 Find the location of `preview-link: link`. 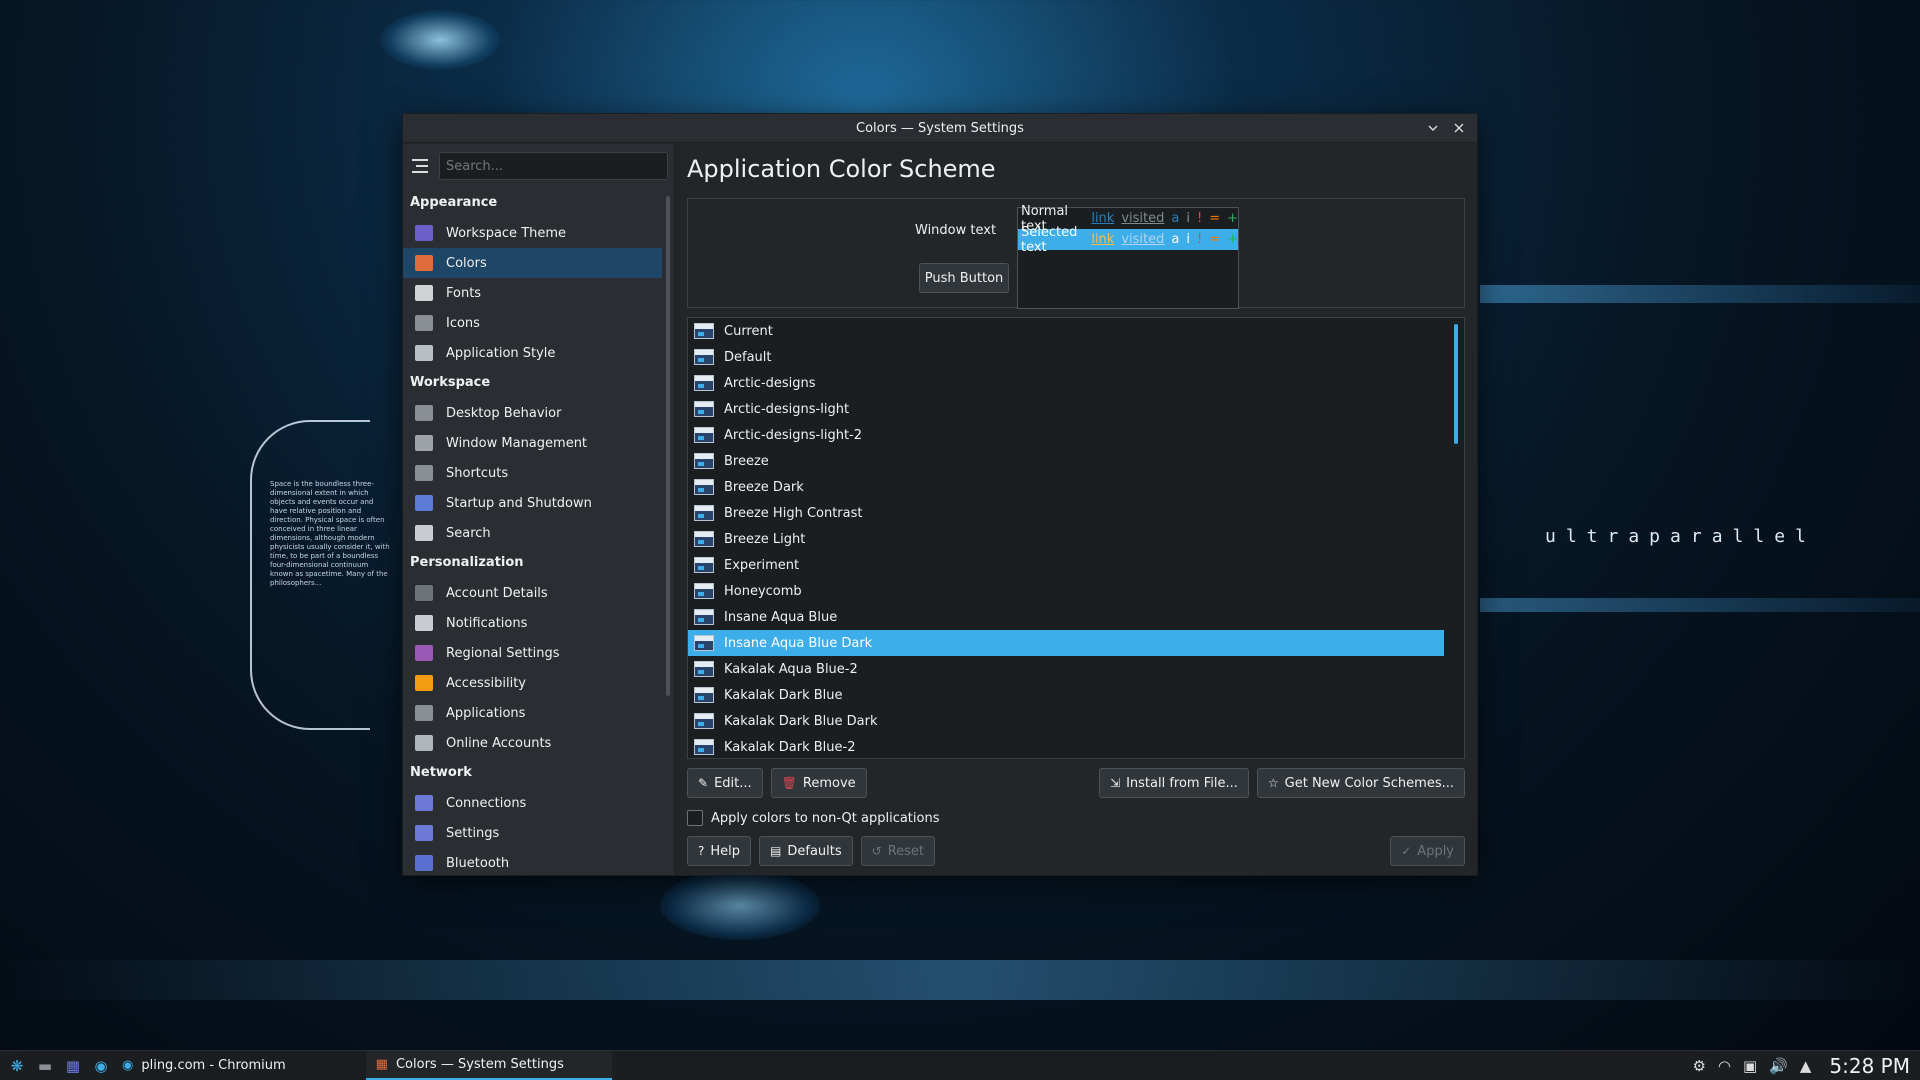

preview-link: link is located at coordinates (1103, 239).